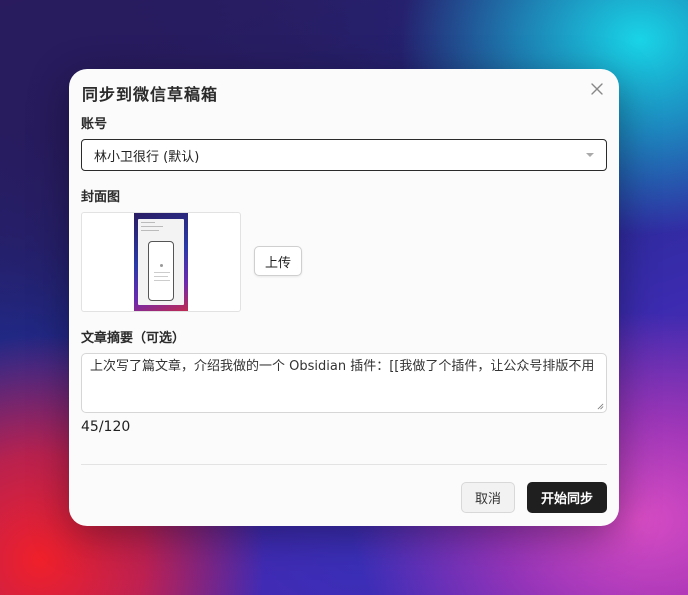 The width and height of the screenshot is (688, 595). I want to click on close-icon, so click(597, 89).